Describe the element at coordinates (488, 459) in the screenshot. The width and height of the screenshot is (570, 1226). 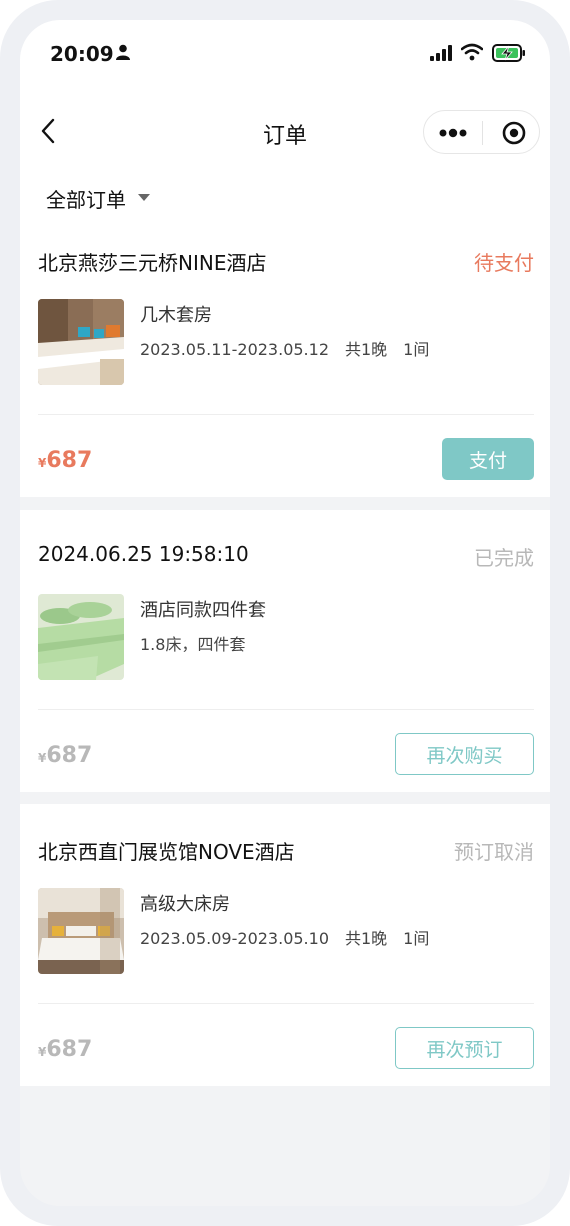
I see `pay-button: 支付` at that location.